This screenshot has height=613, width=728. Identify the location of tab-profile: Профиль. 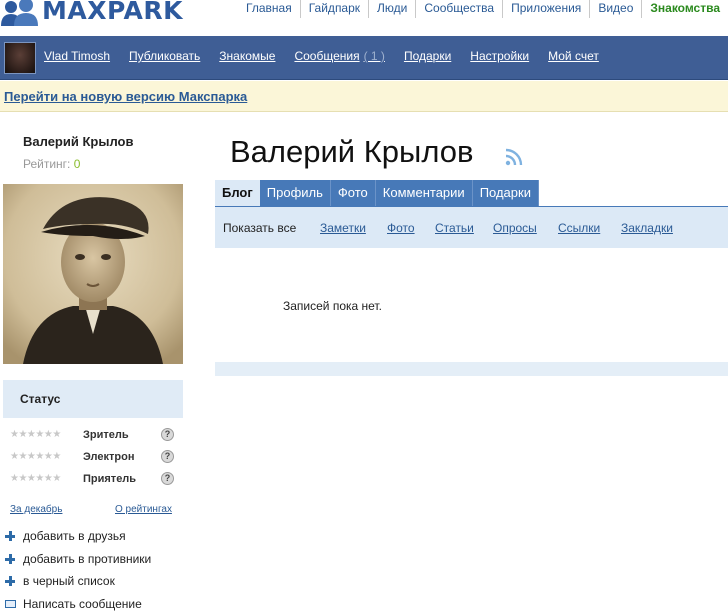
(295, 193).